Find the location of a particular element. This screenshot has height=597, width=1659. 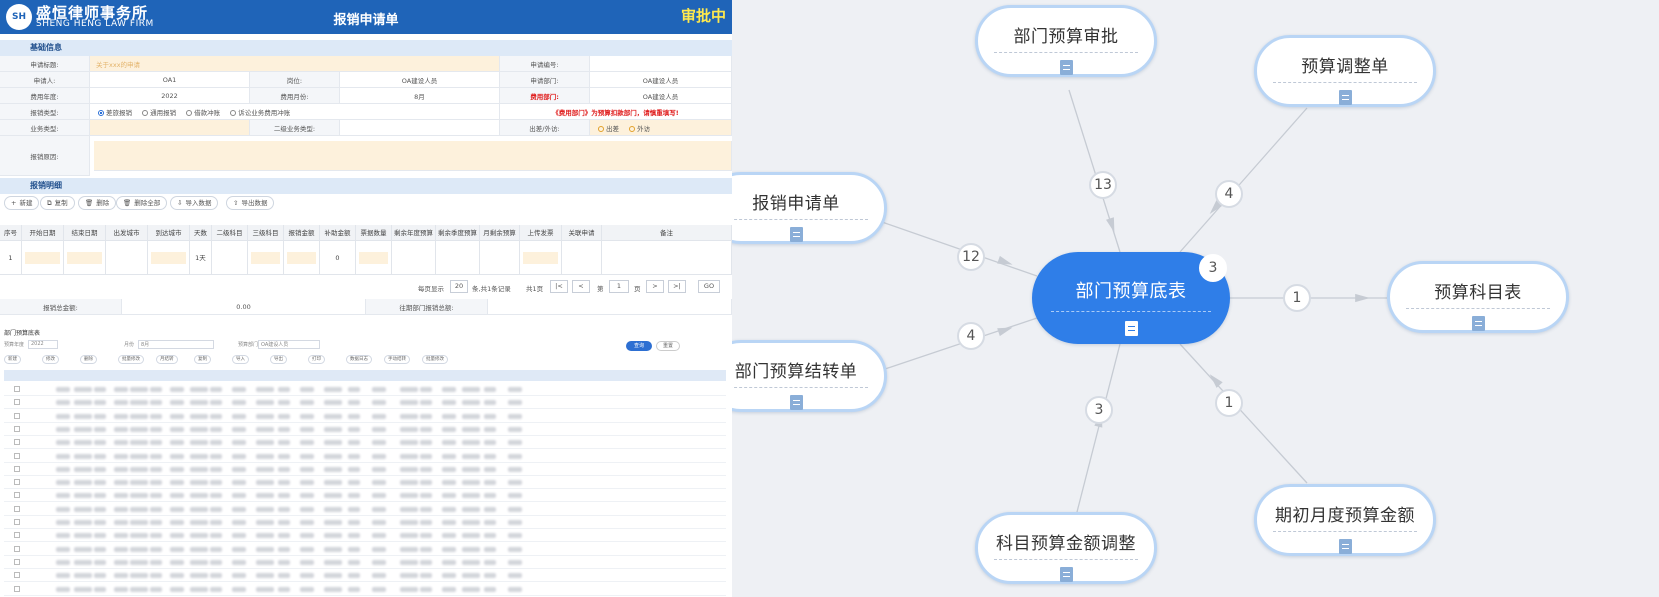

go-button: GO is located at coordinates (709, 286).